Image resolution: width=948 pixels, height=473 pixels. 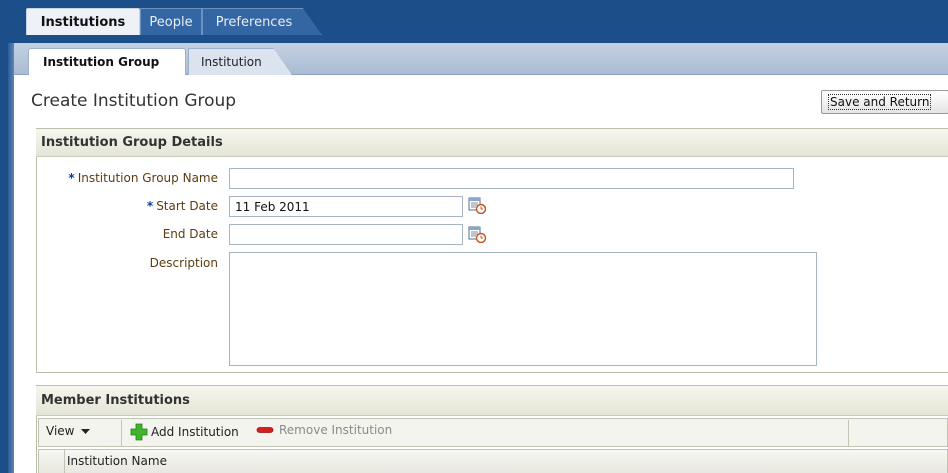 I want to click on tab-institutions-label: Institutions, so click(x=83, y=22).